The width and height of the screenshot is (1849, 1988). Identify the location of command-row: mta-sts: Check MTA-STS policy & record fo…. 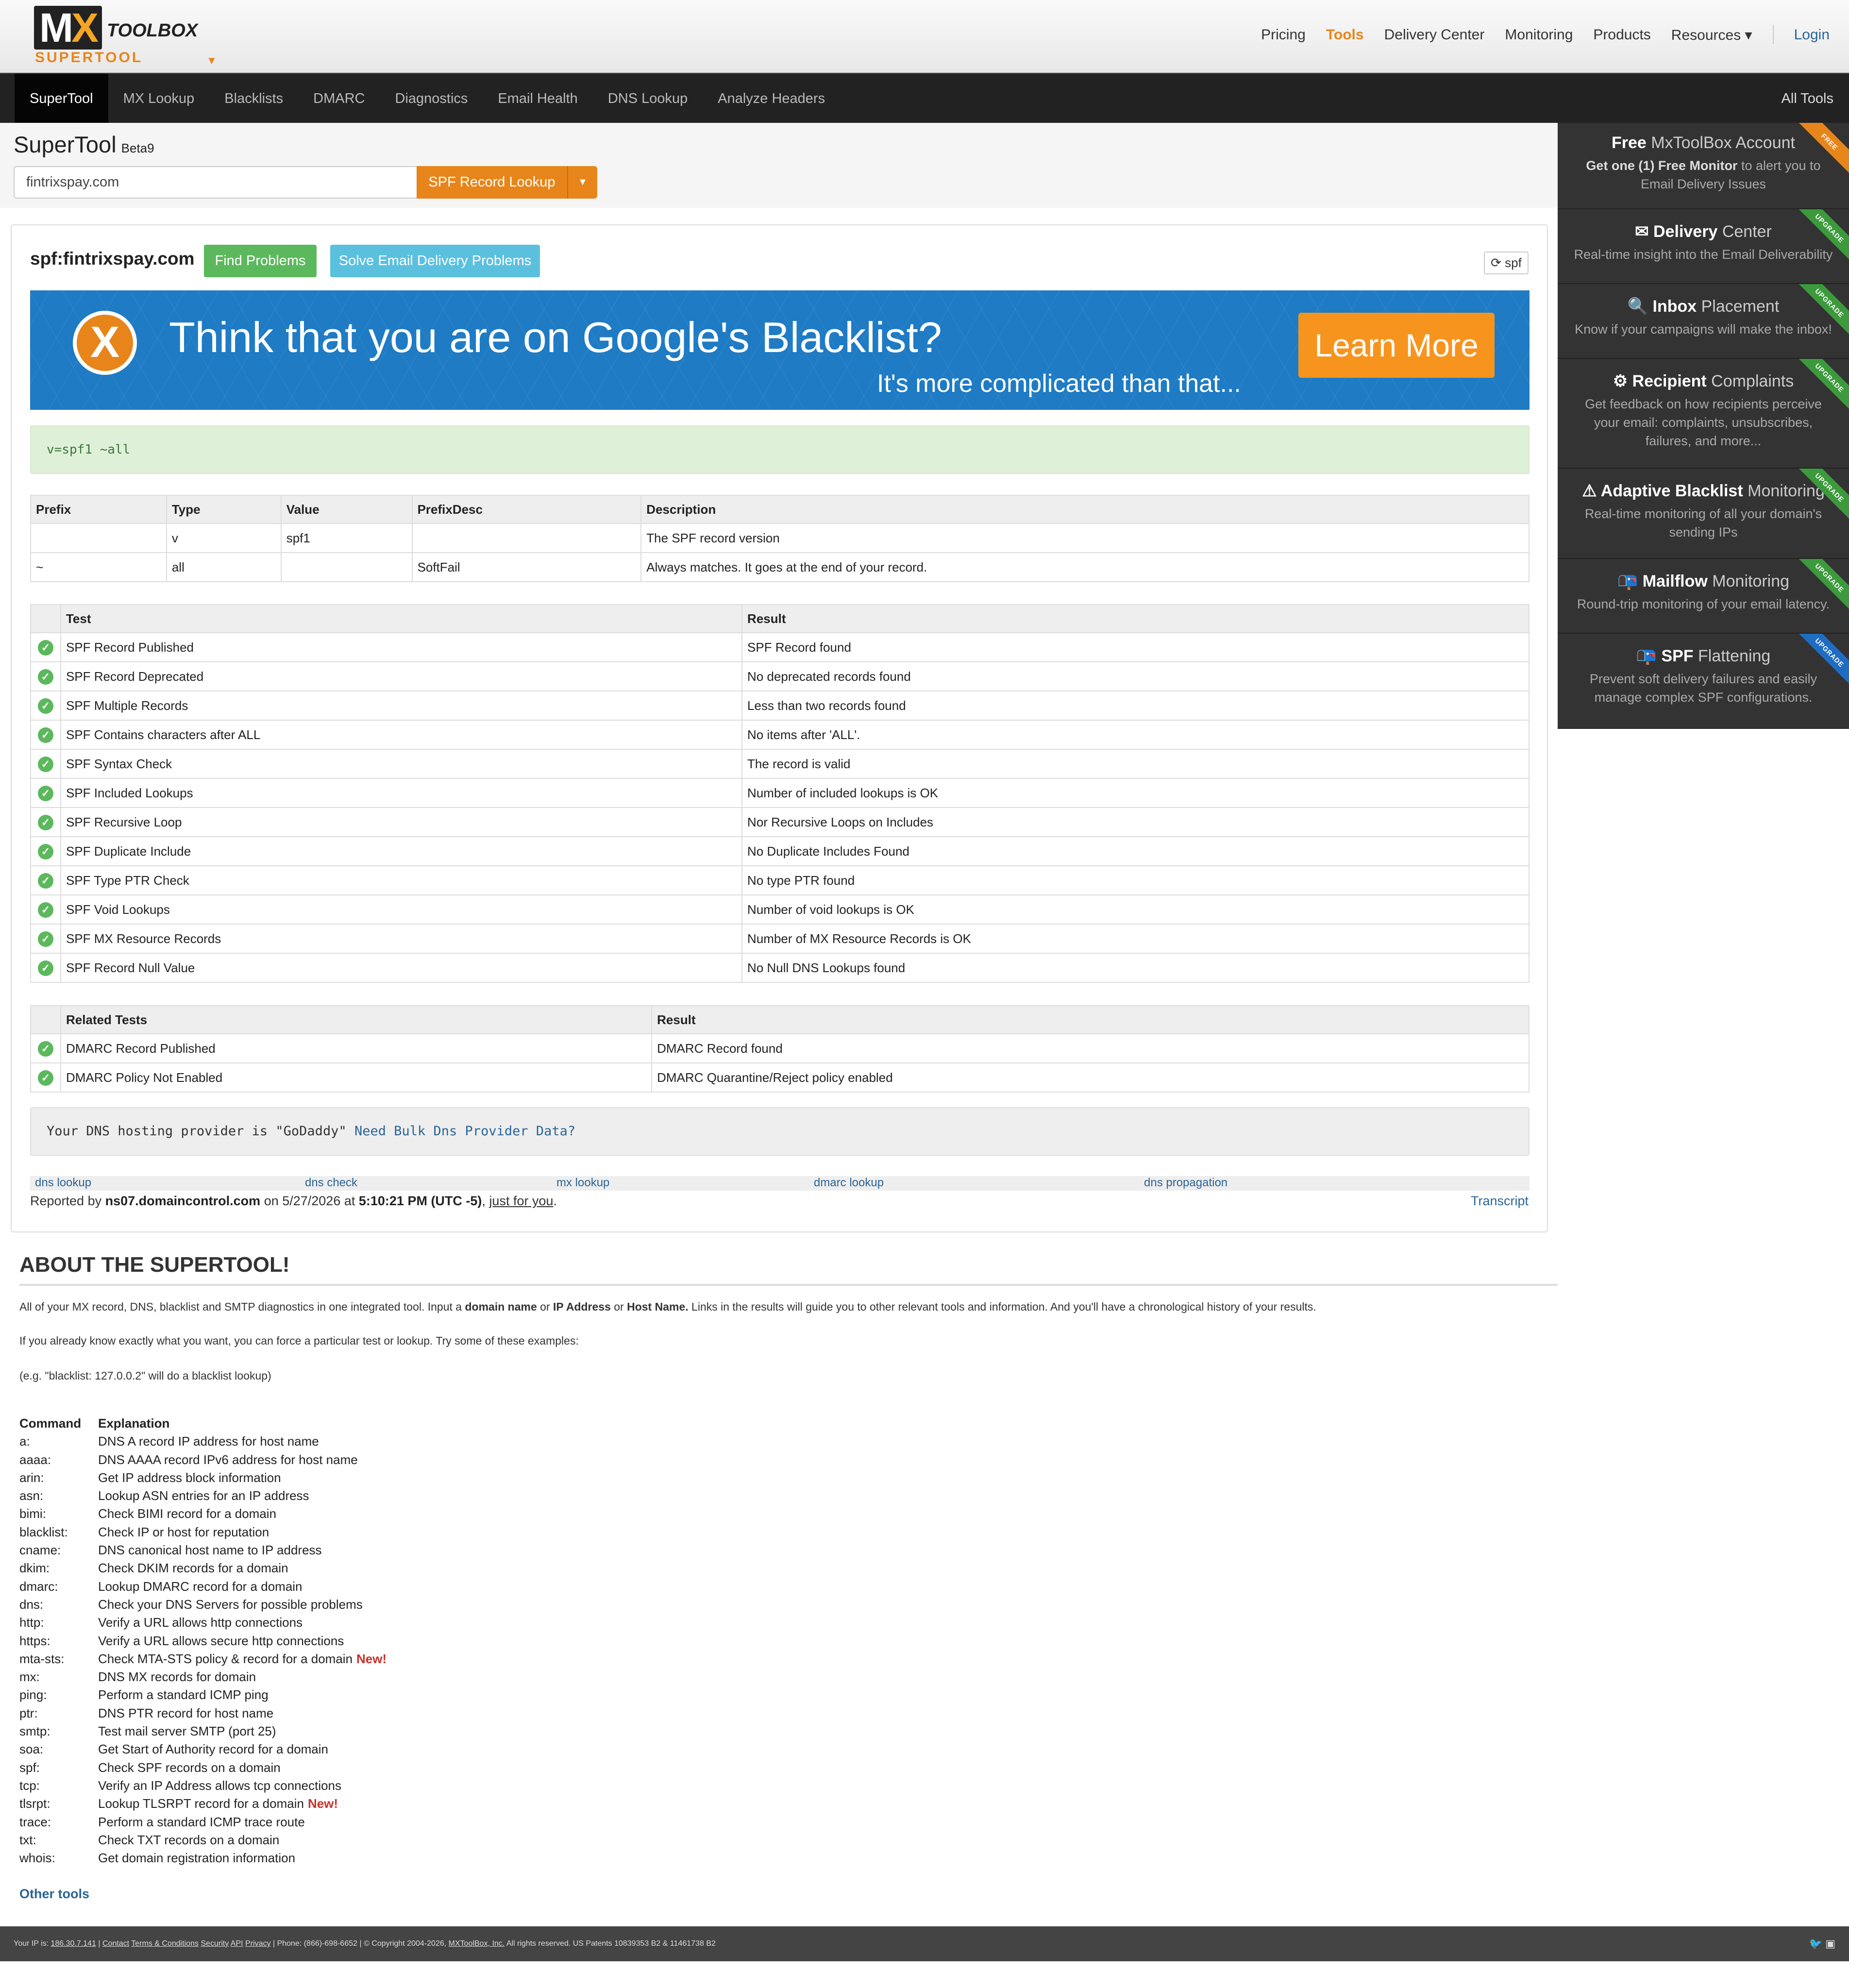
(203, 1660).